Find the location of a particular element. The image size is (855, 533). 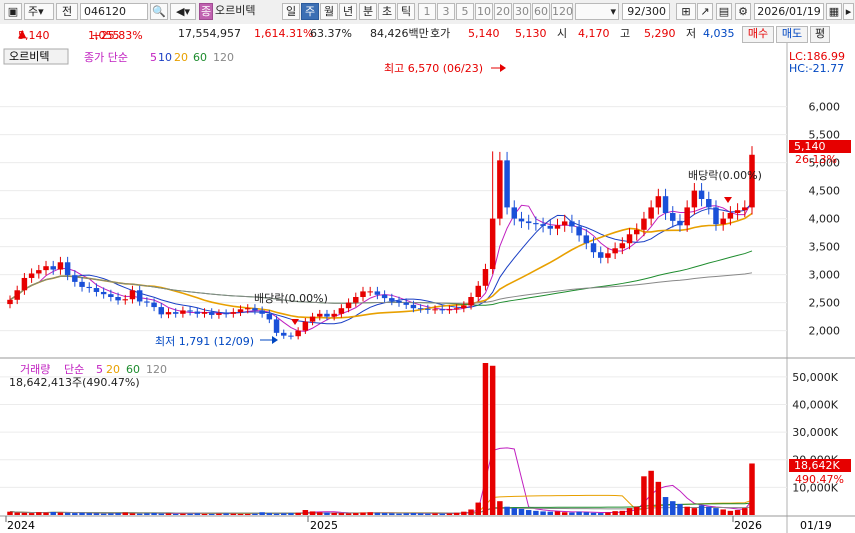

tab-month: 월 is located at coordinates (329, 11).